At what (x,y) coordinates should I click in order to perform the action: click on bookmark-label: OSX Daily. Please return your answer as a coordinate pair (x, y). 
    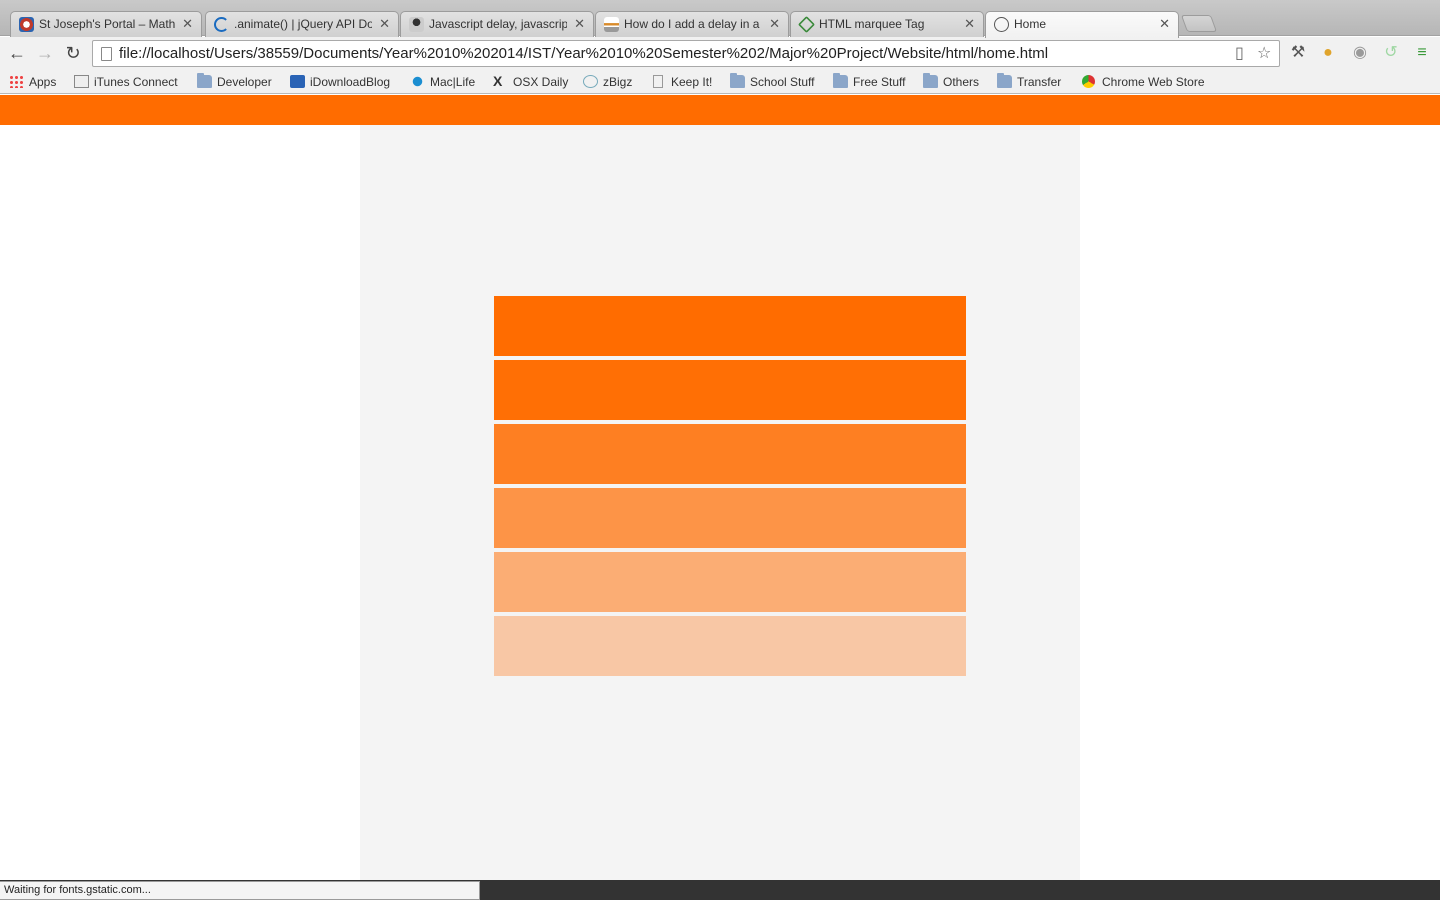
    Looking at the image, I should click on (541, 82).